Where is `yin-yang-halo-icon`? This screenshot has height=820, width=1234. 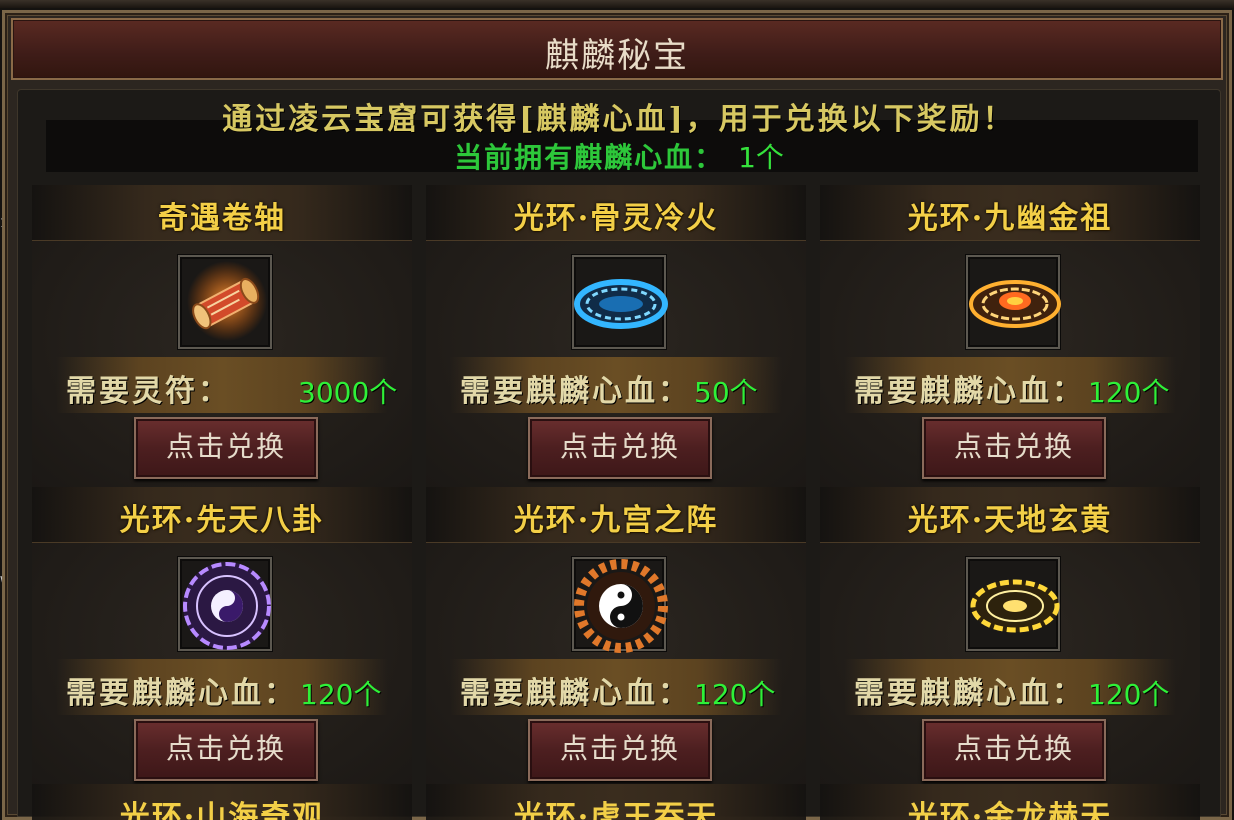 yin-yang-halo-icon is located at coordinates (621, 606).